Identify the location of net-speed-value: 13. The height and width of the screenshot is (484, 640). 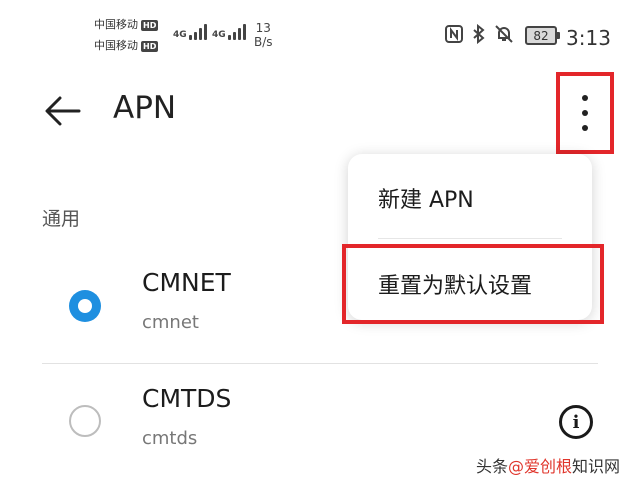
(263, 28).